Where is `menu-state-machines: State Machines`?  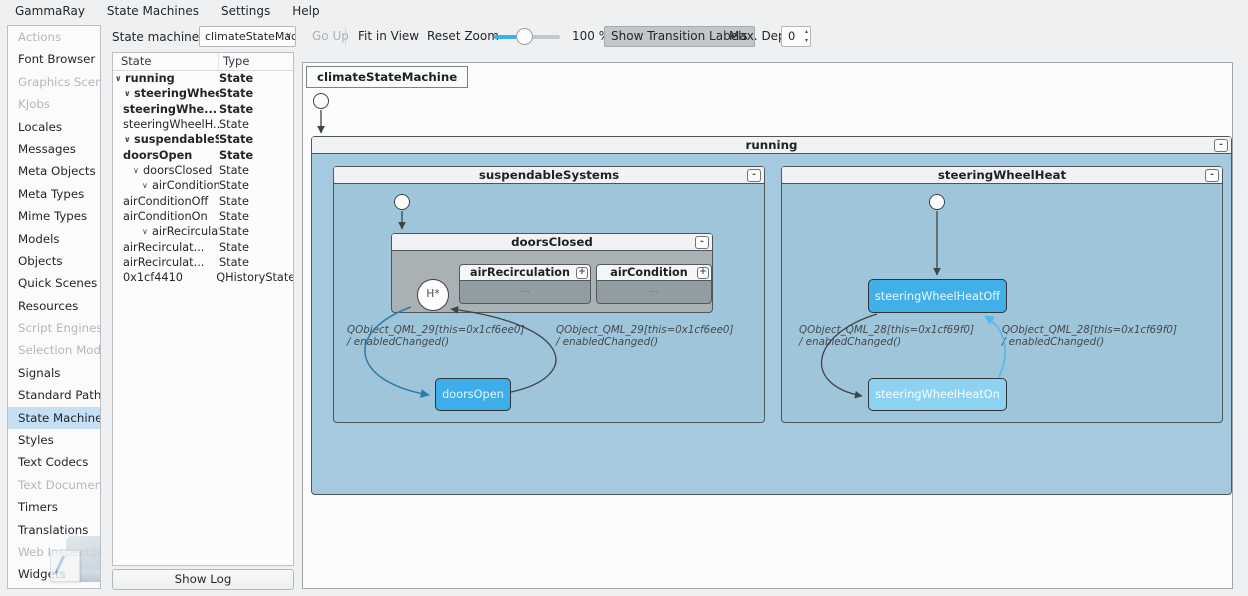
menu-state-machines: State Machines is located at coordinates (153, 11).